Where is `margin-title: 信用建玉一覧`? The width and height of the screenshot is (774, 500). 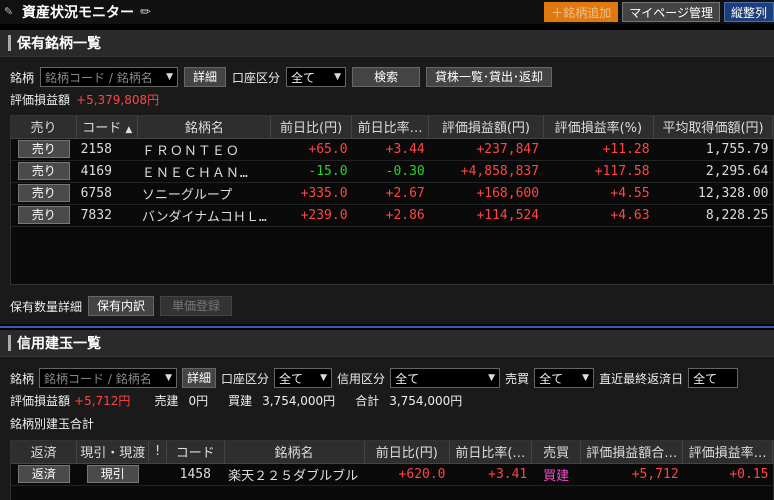
margin-title: 信用建玉一覧 is located at coordinates (59, 344).